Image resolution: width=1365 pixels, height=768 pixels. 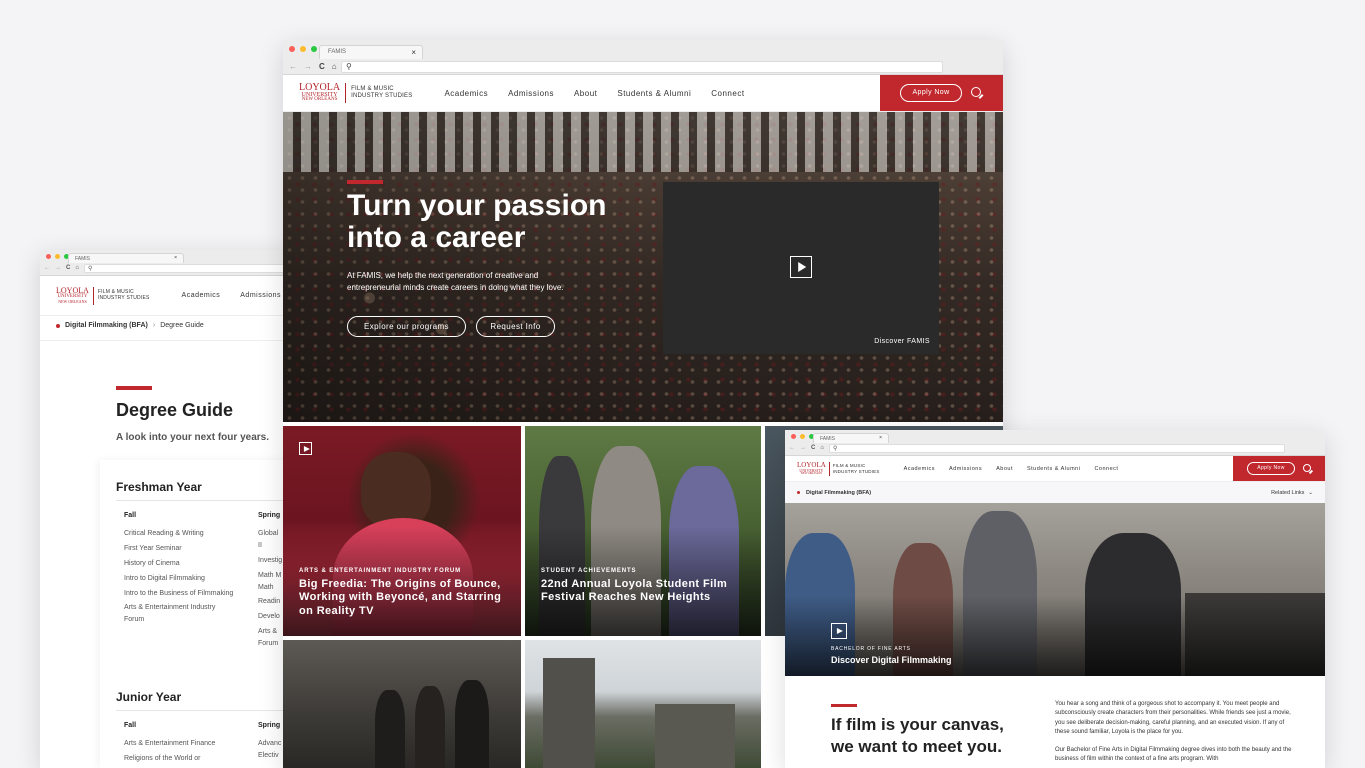 I want to click on course-item: Arts & Entertainment Industry Forum, so click(x=180, y=614).